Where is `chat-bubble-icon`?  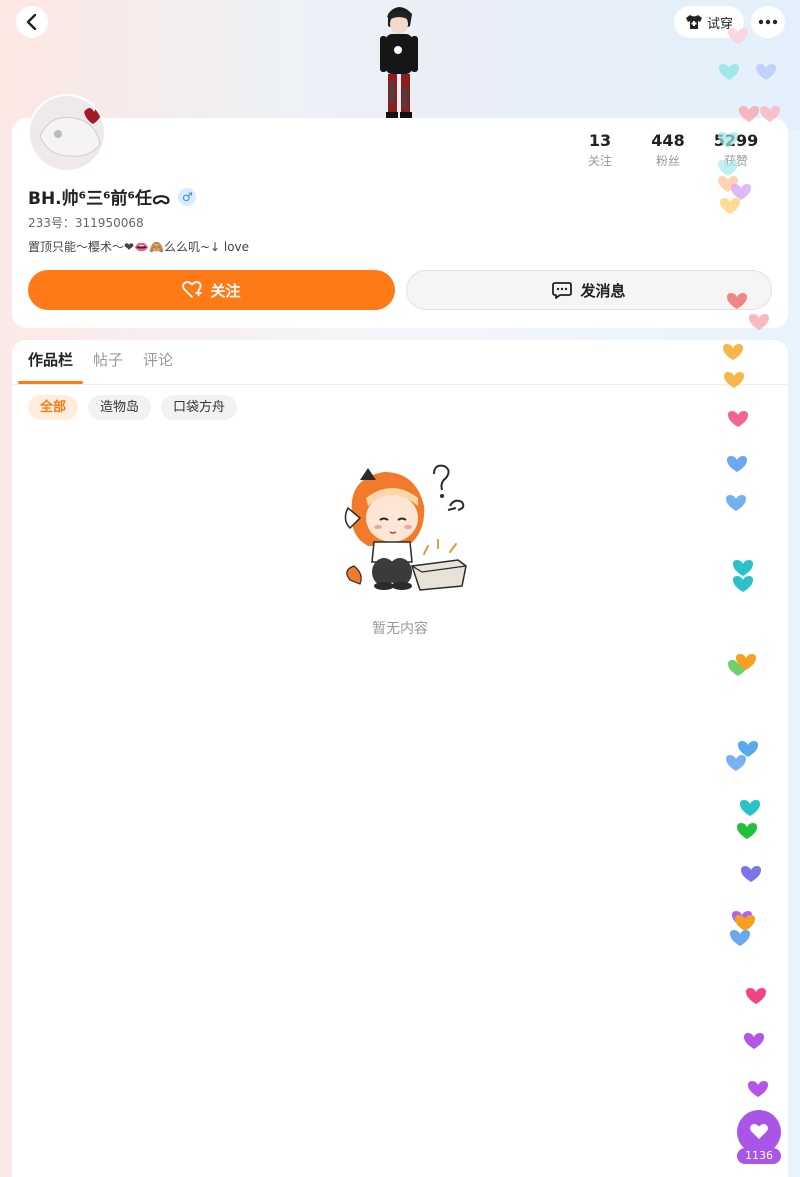
chat-bubble-icon is located at coordinates (562, 290).